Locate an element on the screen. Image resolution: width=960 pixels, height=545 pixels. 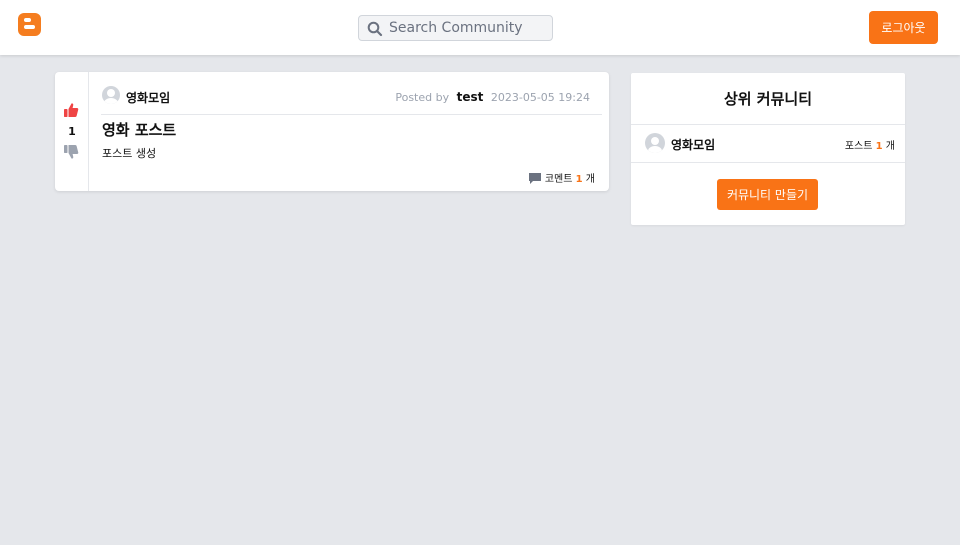
comment-count-link: 코멘트 1 개 is located at coordinates (561, 177).